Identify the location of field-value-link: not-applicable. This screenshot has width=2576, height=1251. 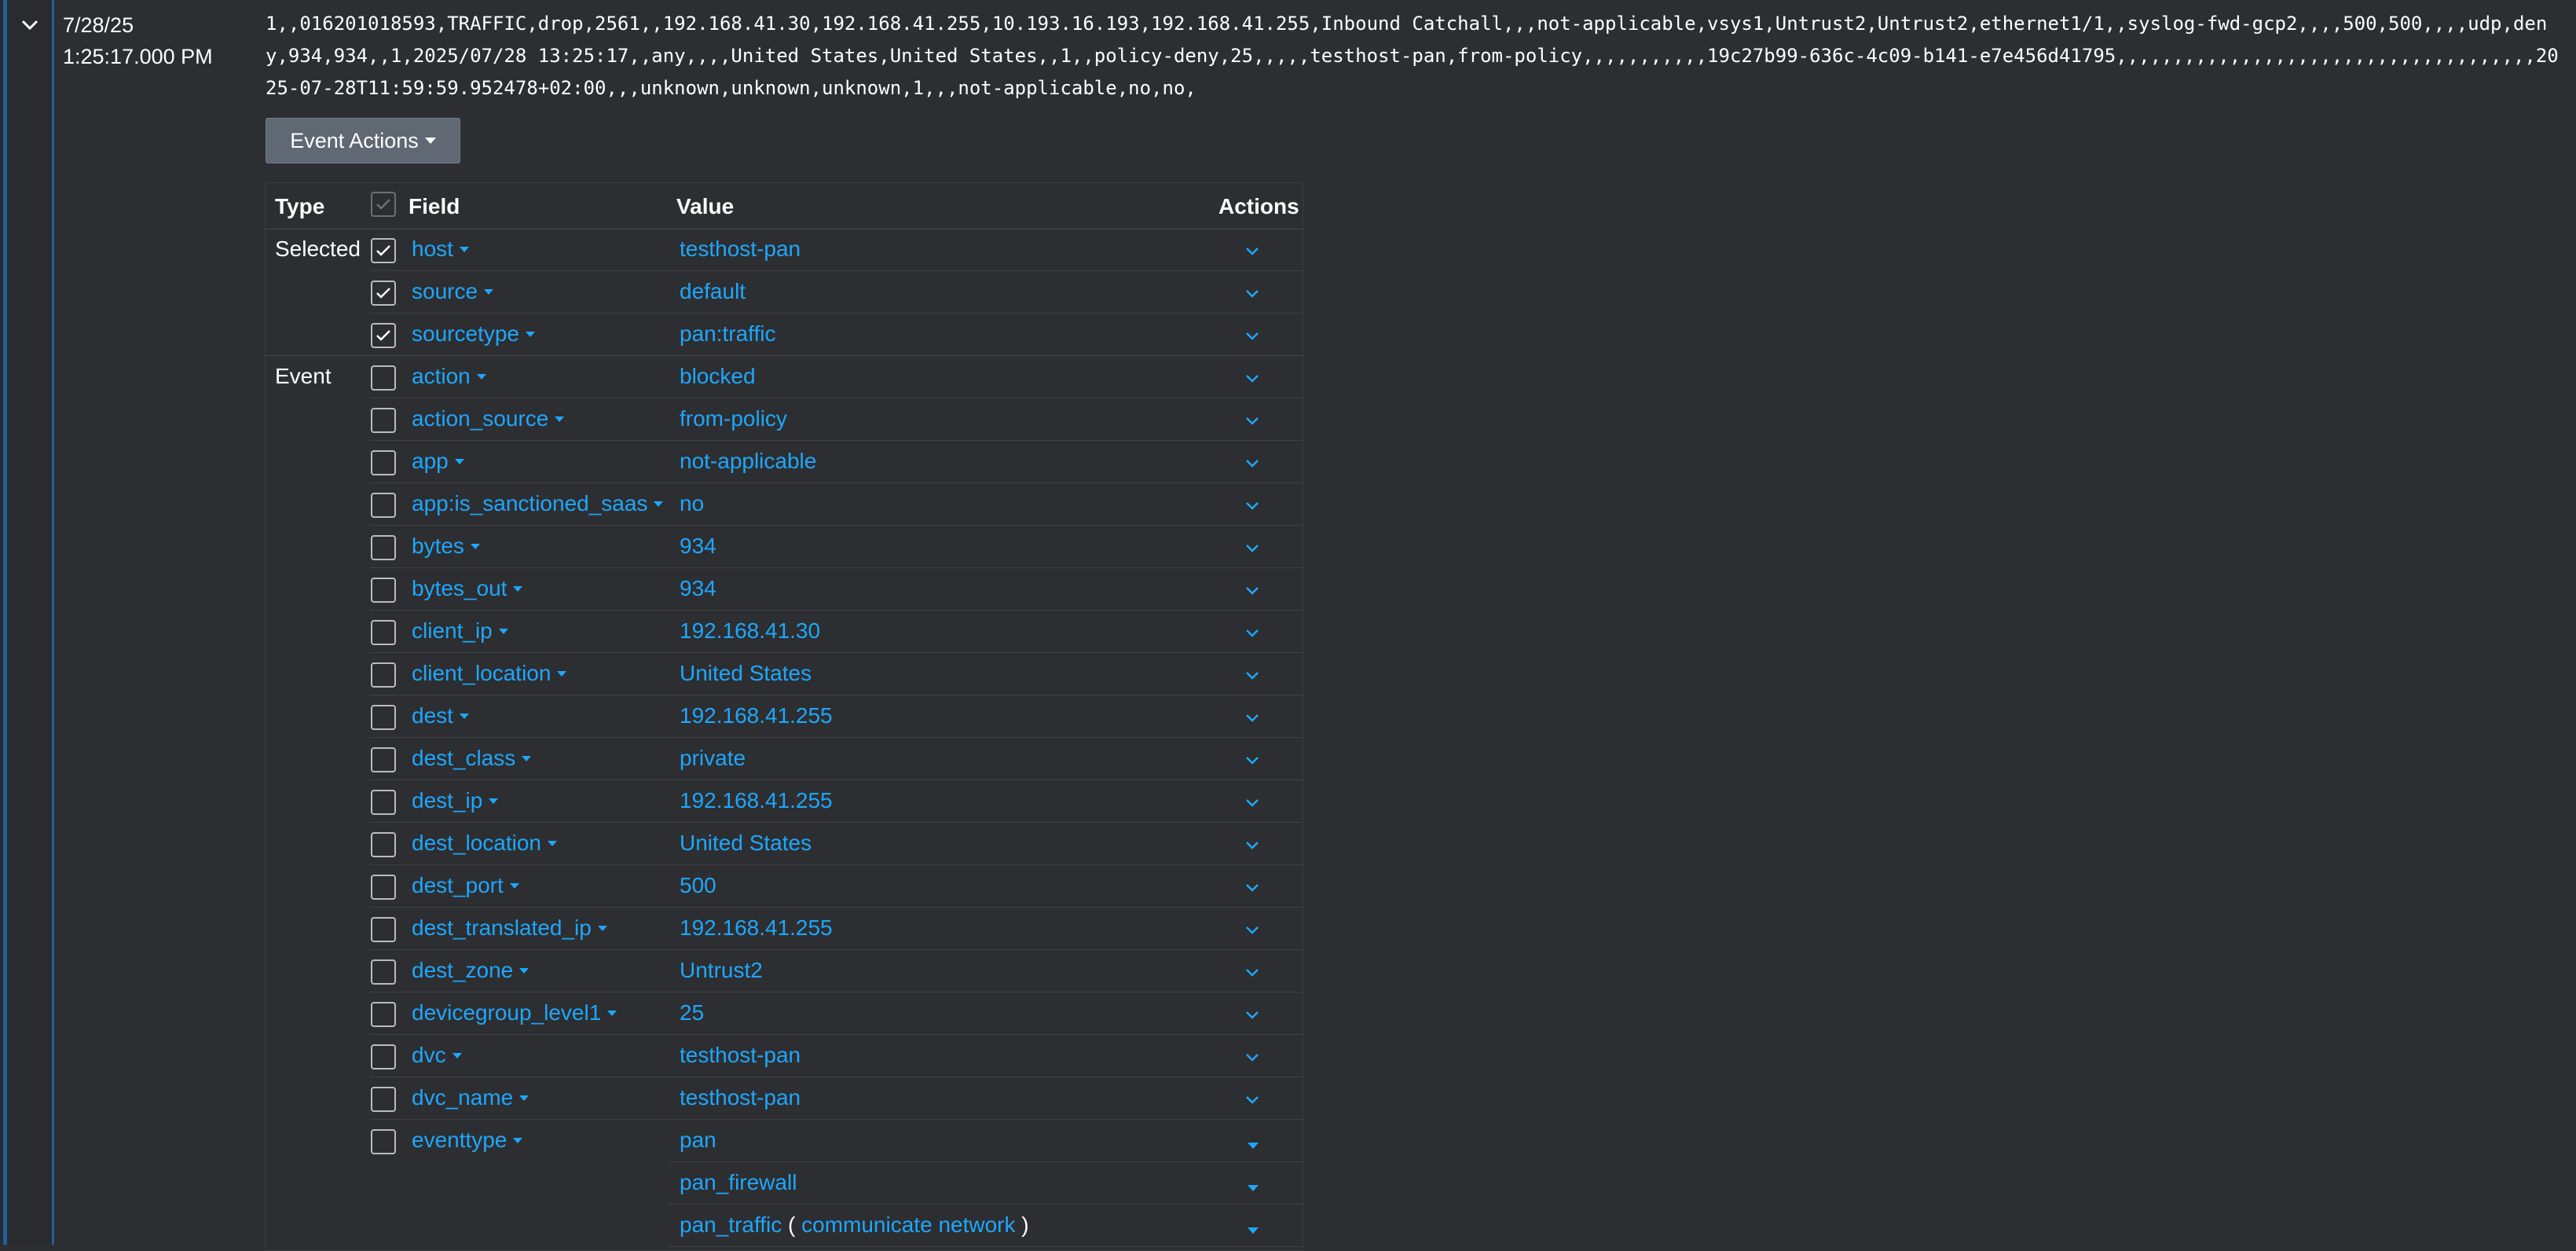
(748, 461).